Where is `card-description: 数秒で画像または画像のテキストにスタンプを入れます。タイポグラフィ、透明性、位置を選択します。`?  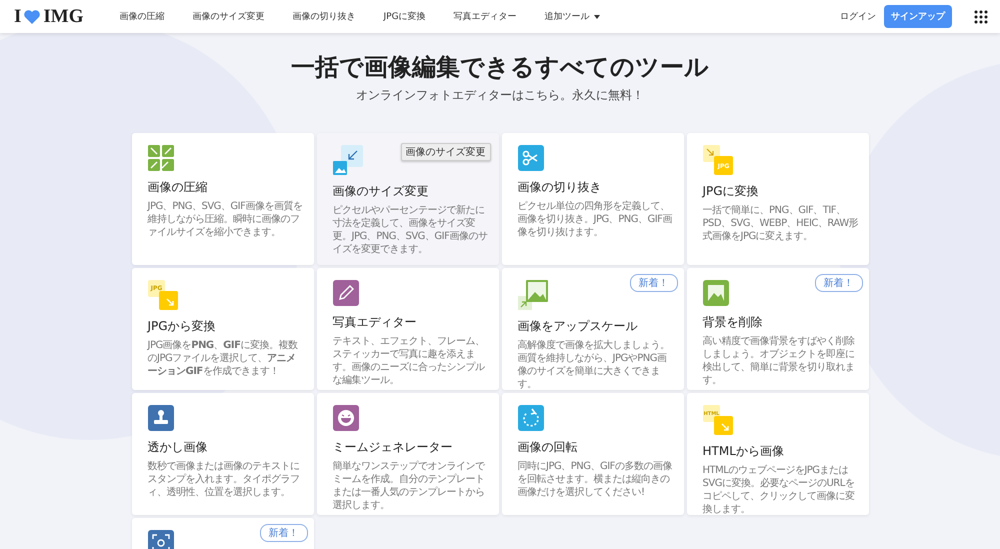 card-description: 数秒で画像または画像のテキストにスタンプを入れます。タイポグラフィ、透明性、位置を選択します。 is located at coordinates (224, 479).